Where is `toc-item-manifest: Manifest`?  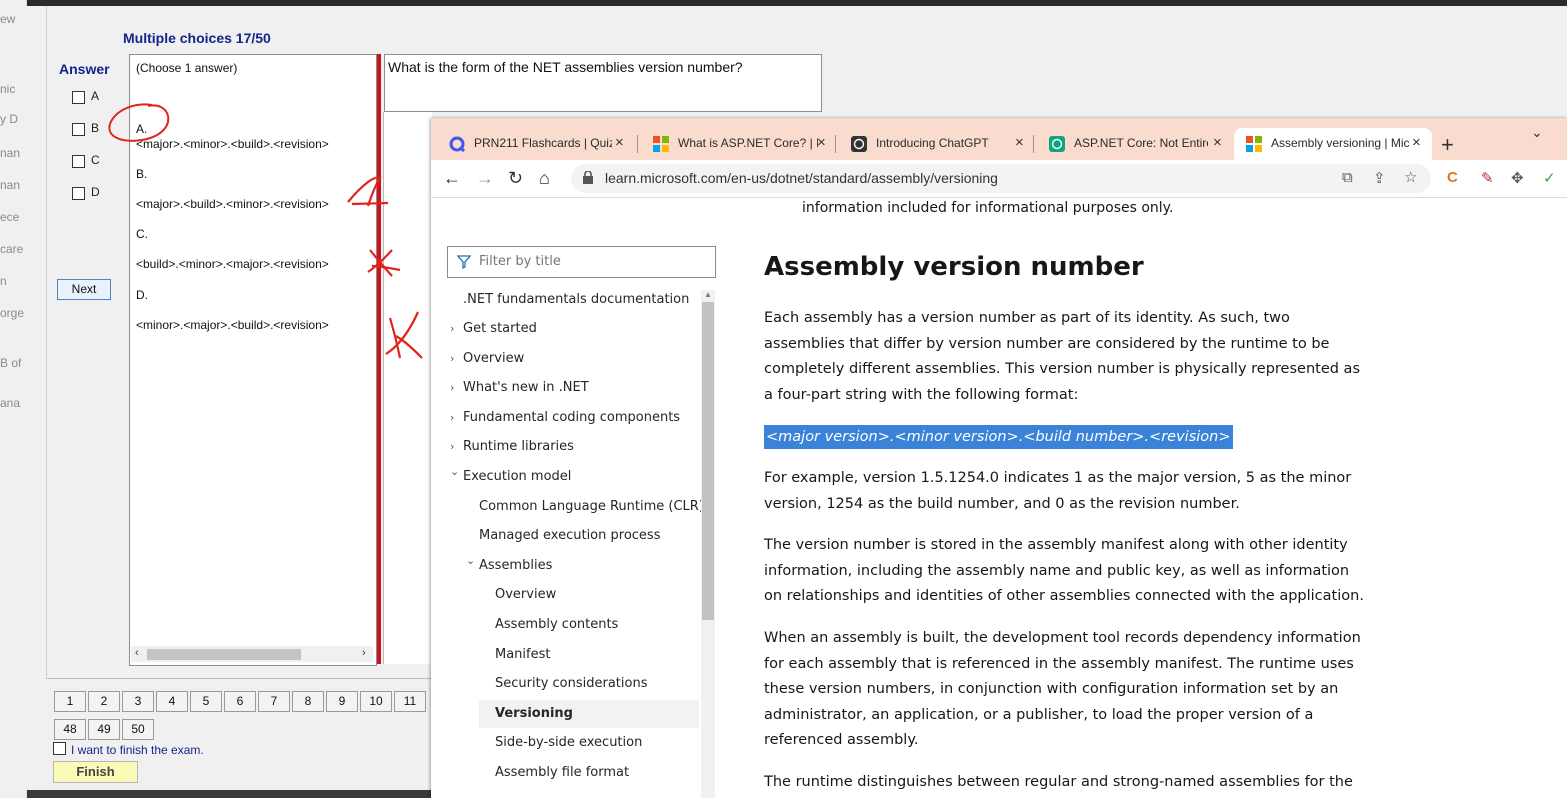
toc-item-manifest: Manifest is located at coordinates (522, 654).